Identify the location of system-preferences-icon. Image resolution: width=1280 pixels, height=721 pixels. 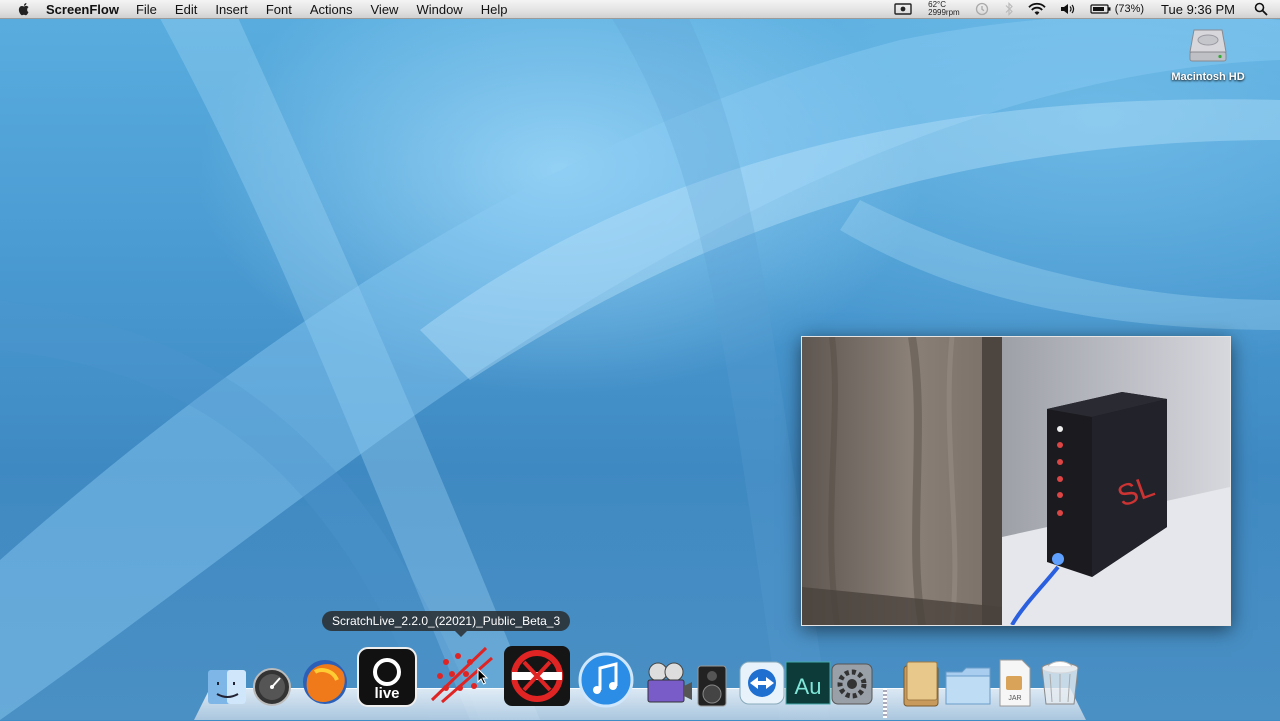
(852, 680).